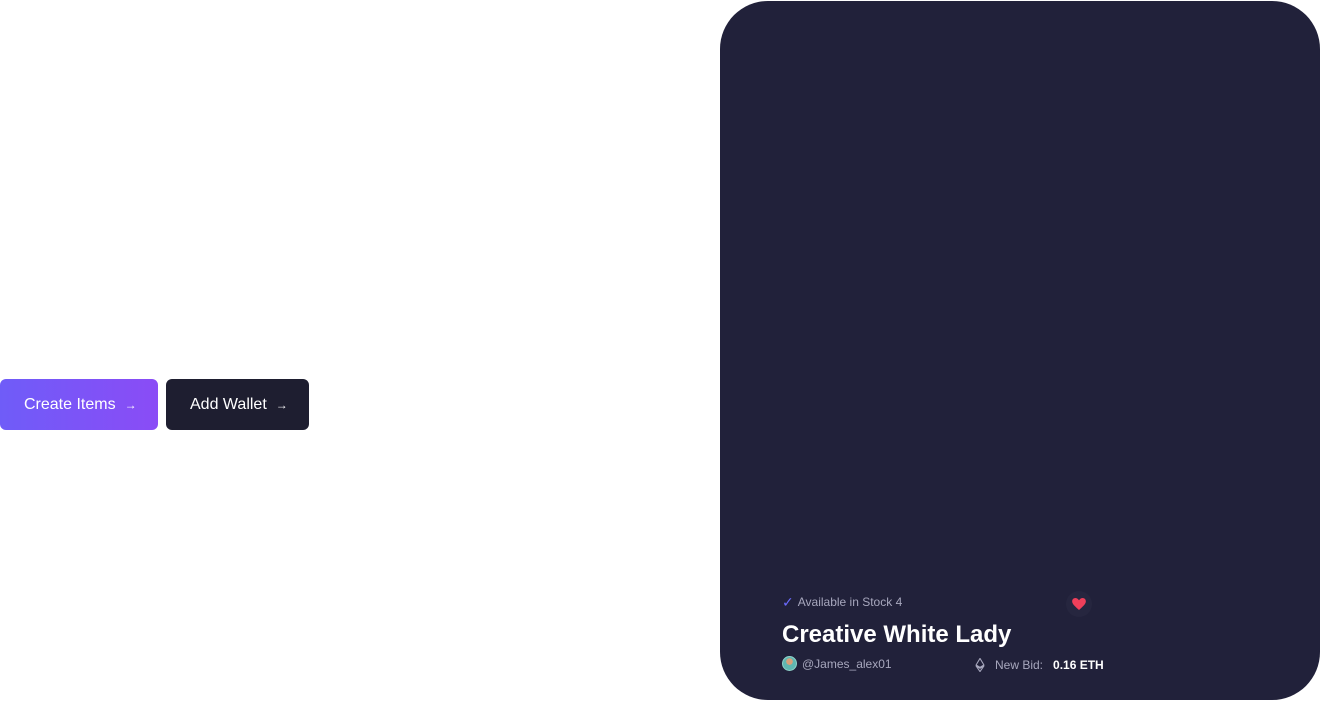  I want to click on check-icon: ✓, so click(788, 602).